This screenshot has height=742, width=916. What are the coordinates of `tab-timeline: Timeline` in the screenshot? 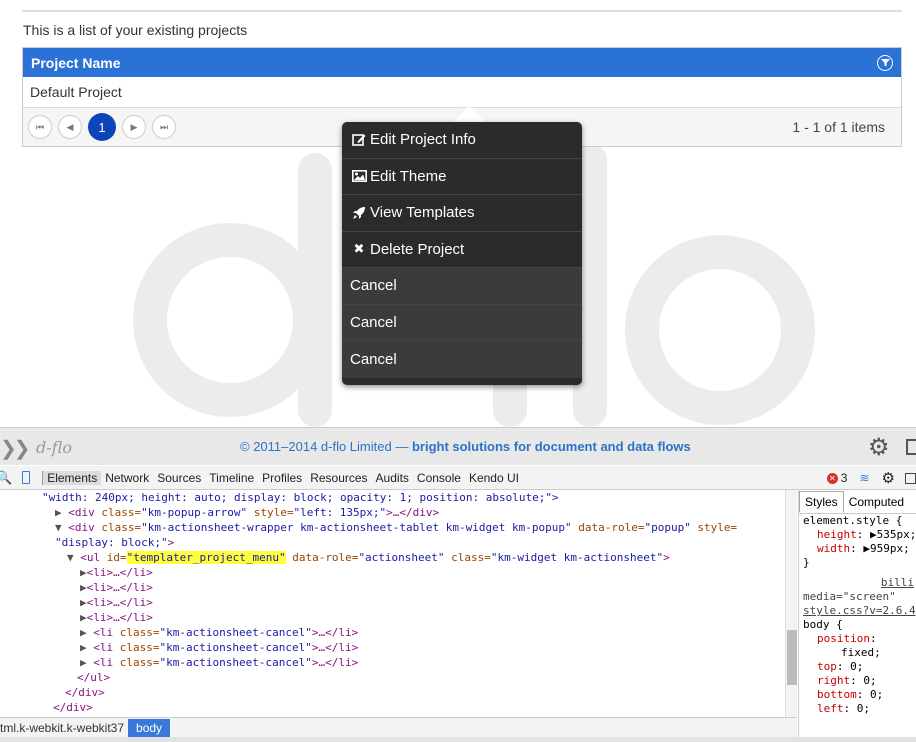 It's located at (231, 478).